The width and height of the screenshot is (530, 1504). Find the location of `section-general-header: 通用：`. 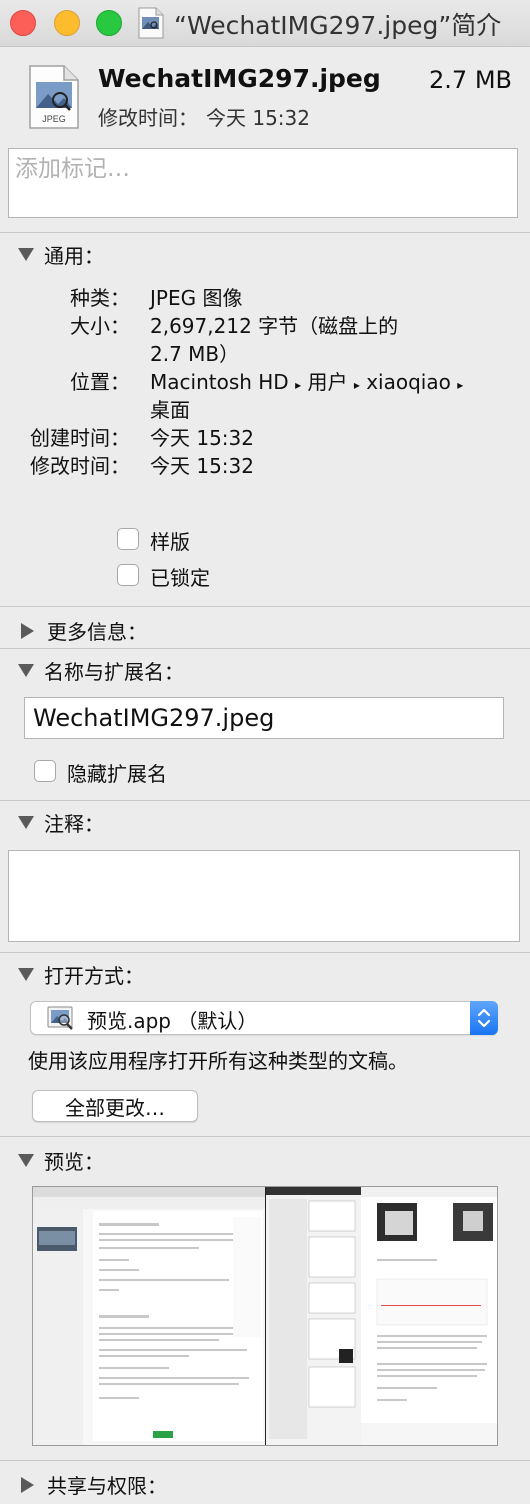

section-general-header: 通用： is located at coordinates (61, 254).